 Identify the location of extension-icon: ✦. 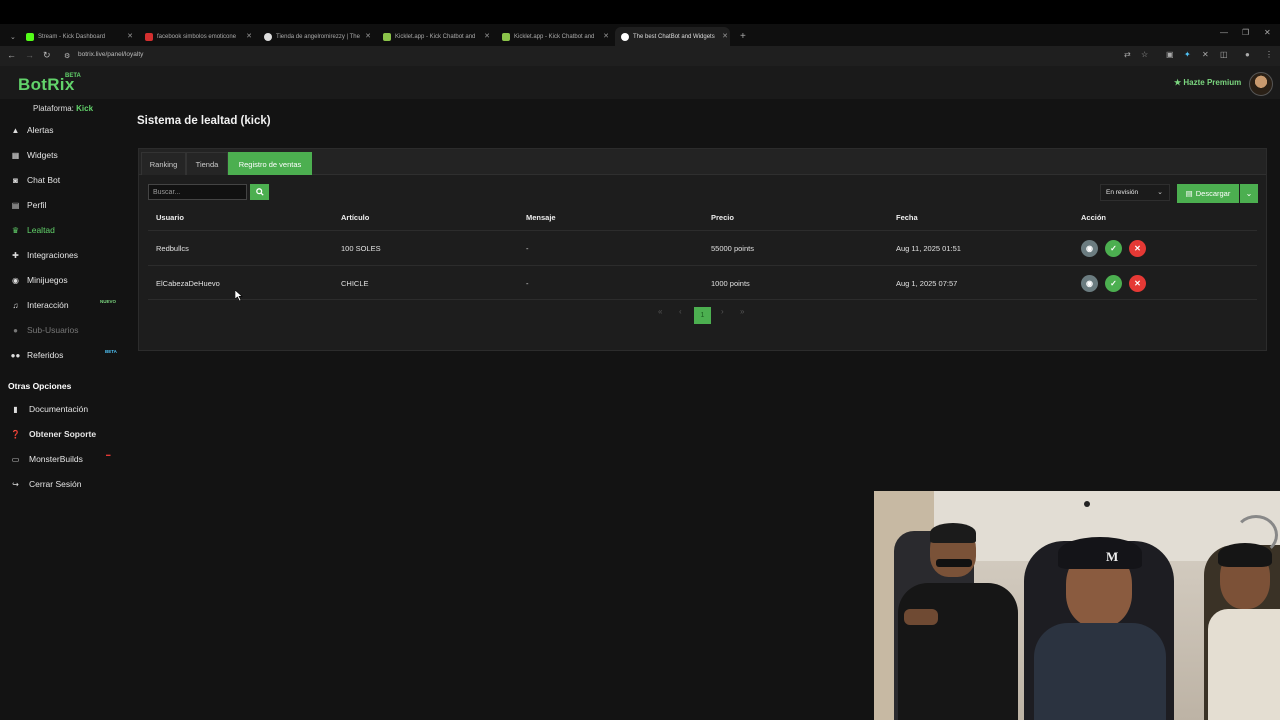
(1187, 54).